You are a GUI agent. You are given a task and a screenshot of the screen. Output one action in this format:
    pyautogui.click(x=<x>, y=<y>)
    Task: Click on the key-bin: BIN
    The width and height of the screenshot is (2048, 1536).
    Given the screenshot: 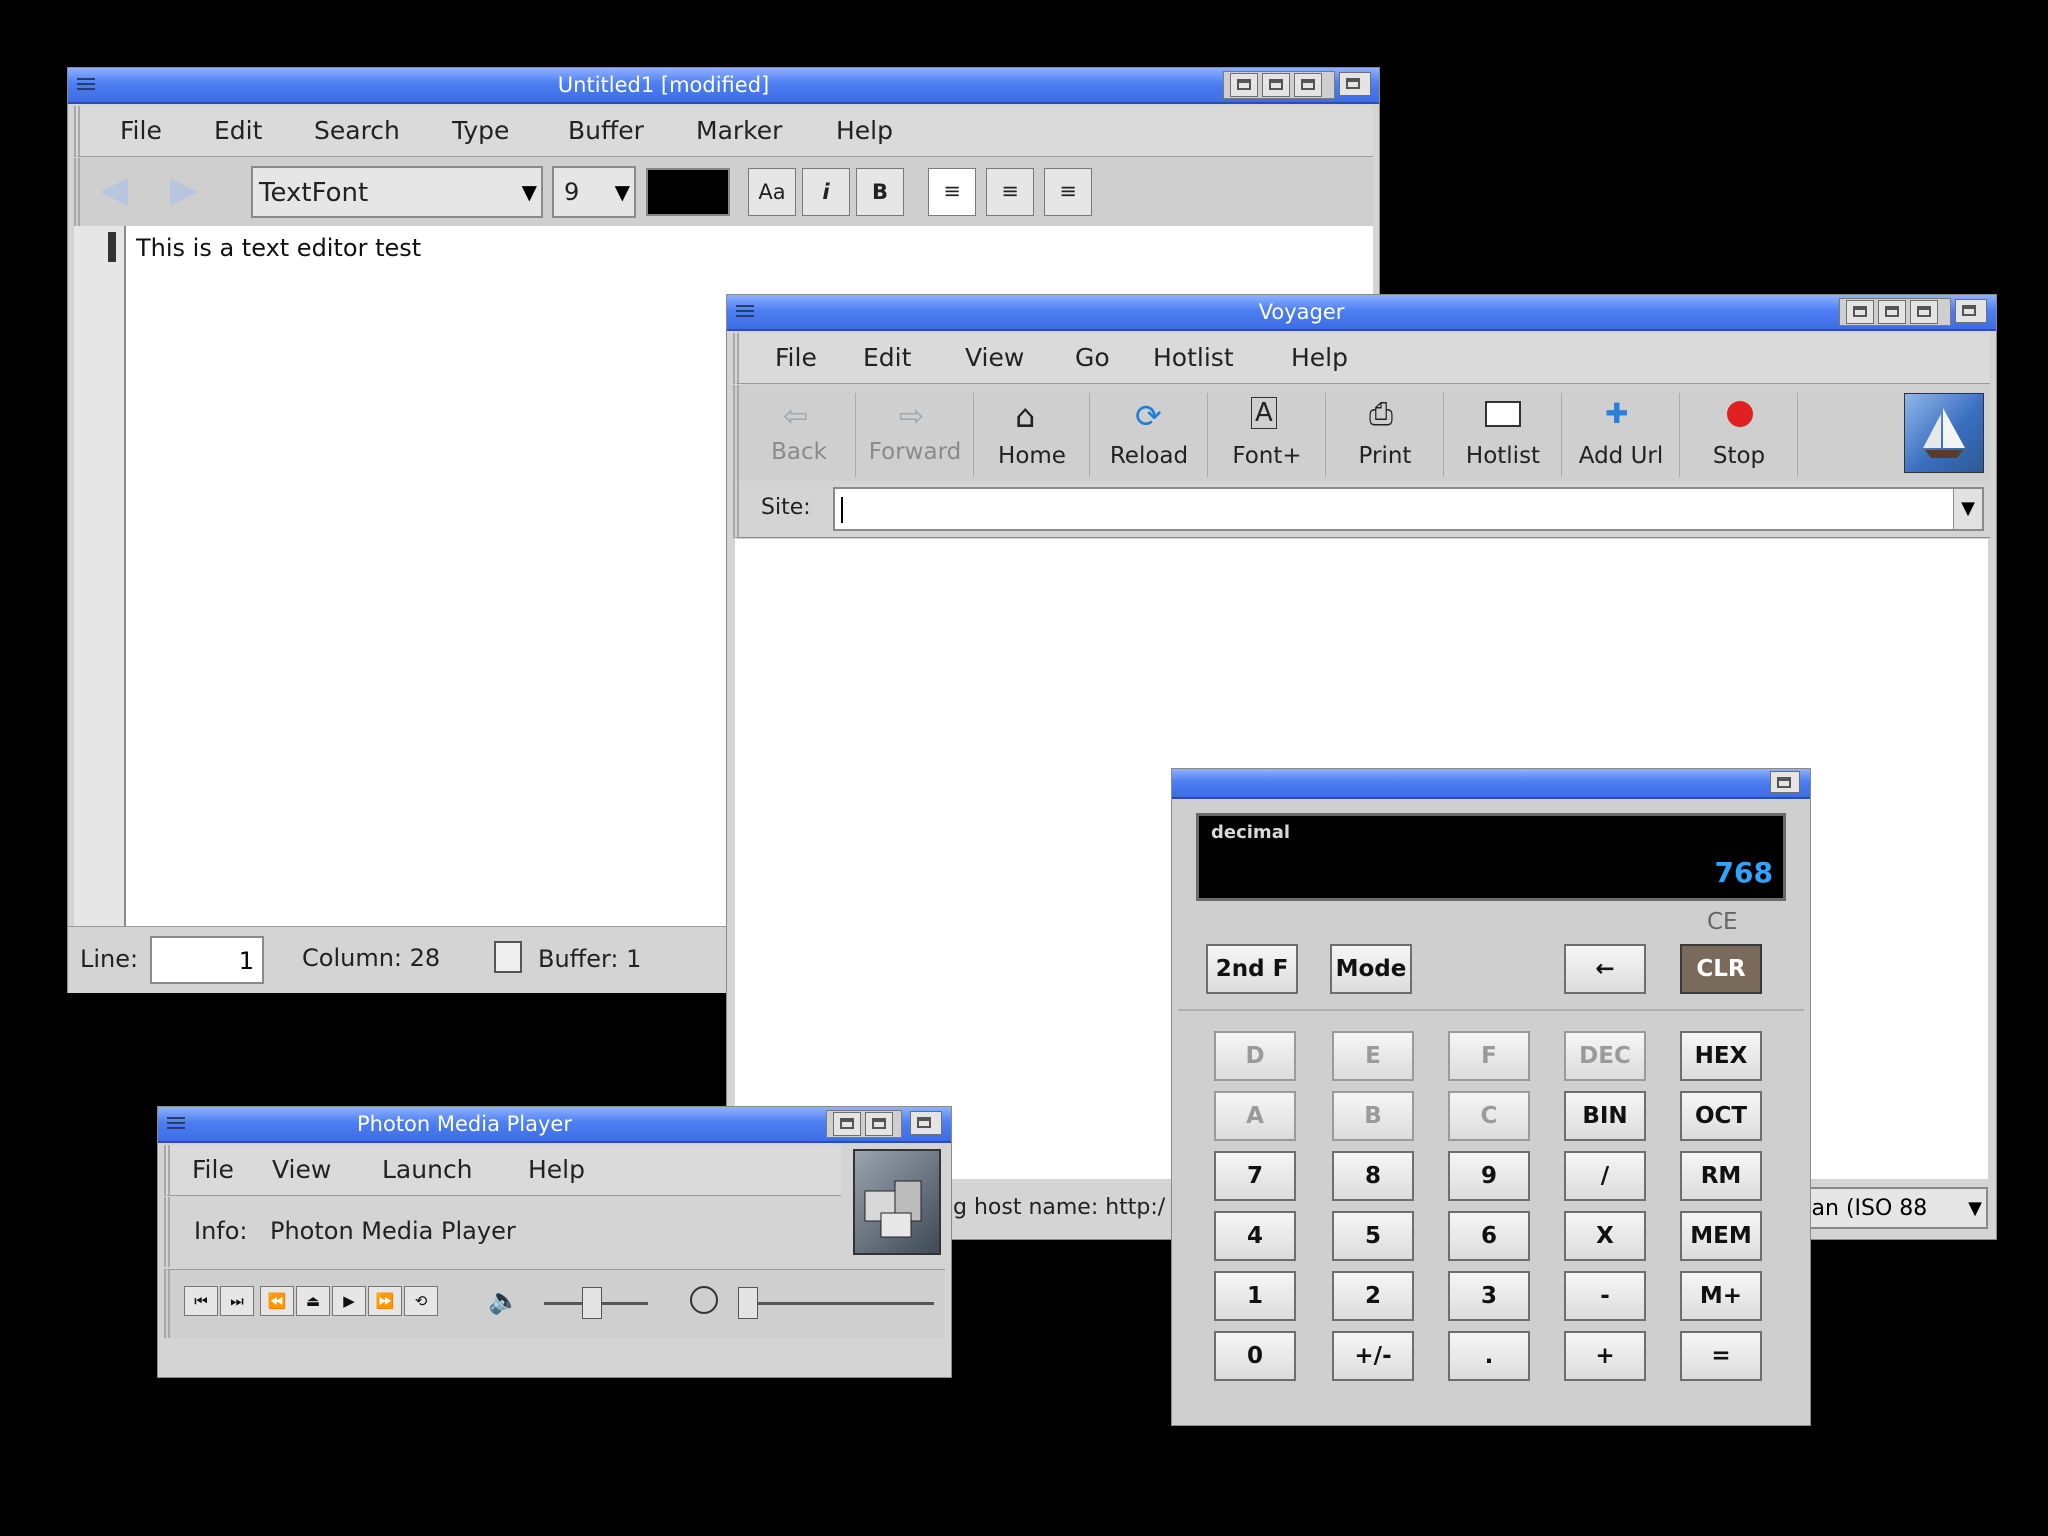 What is the action you would take?
    pyautogui.click(x=1605, y=1116)
    